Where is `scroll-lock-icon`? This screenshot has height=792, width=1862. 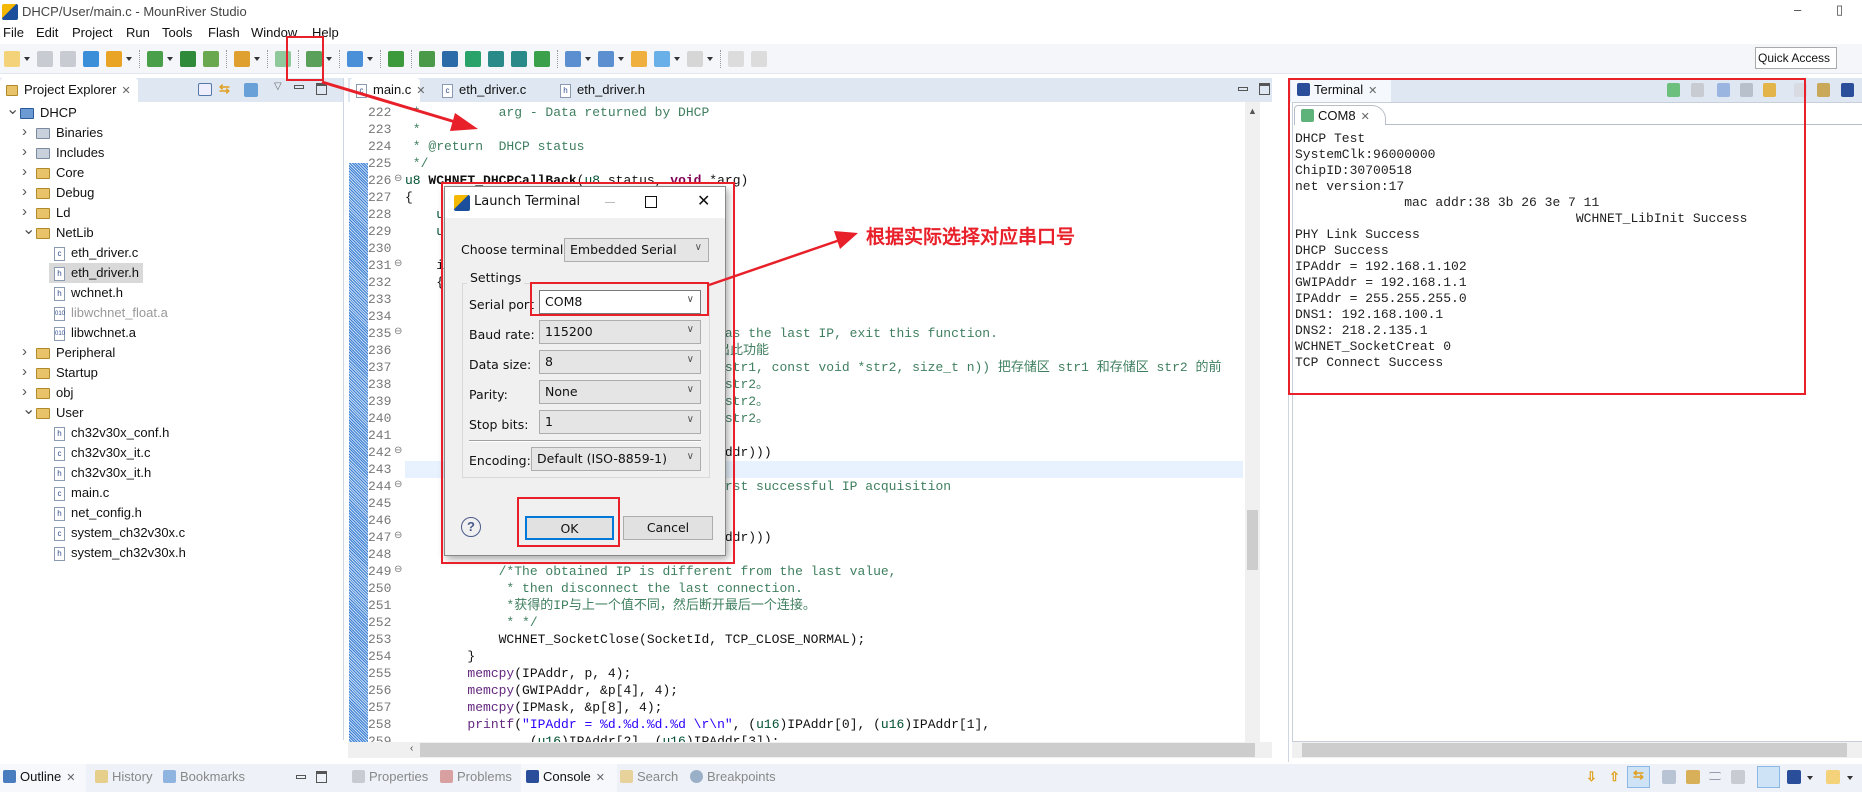 scroll-lock-icon is located at coordinates (1723, 90).